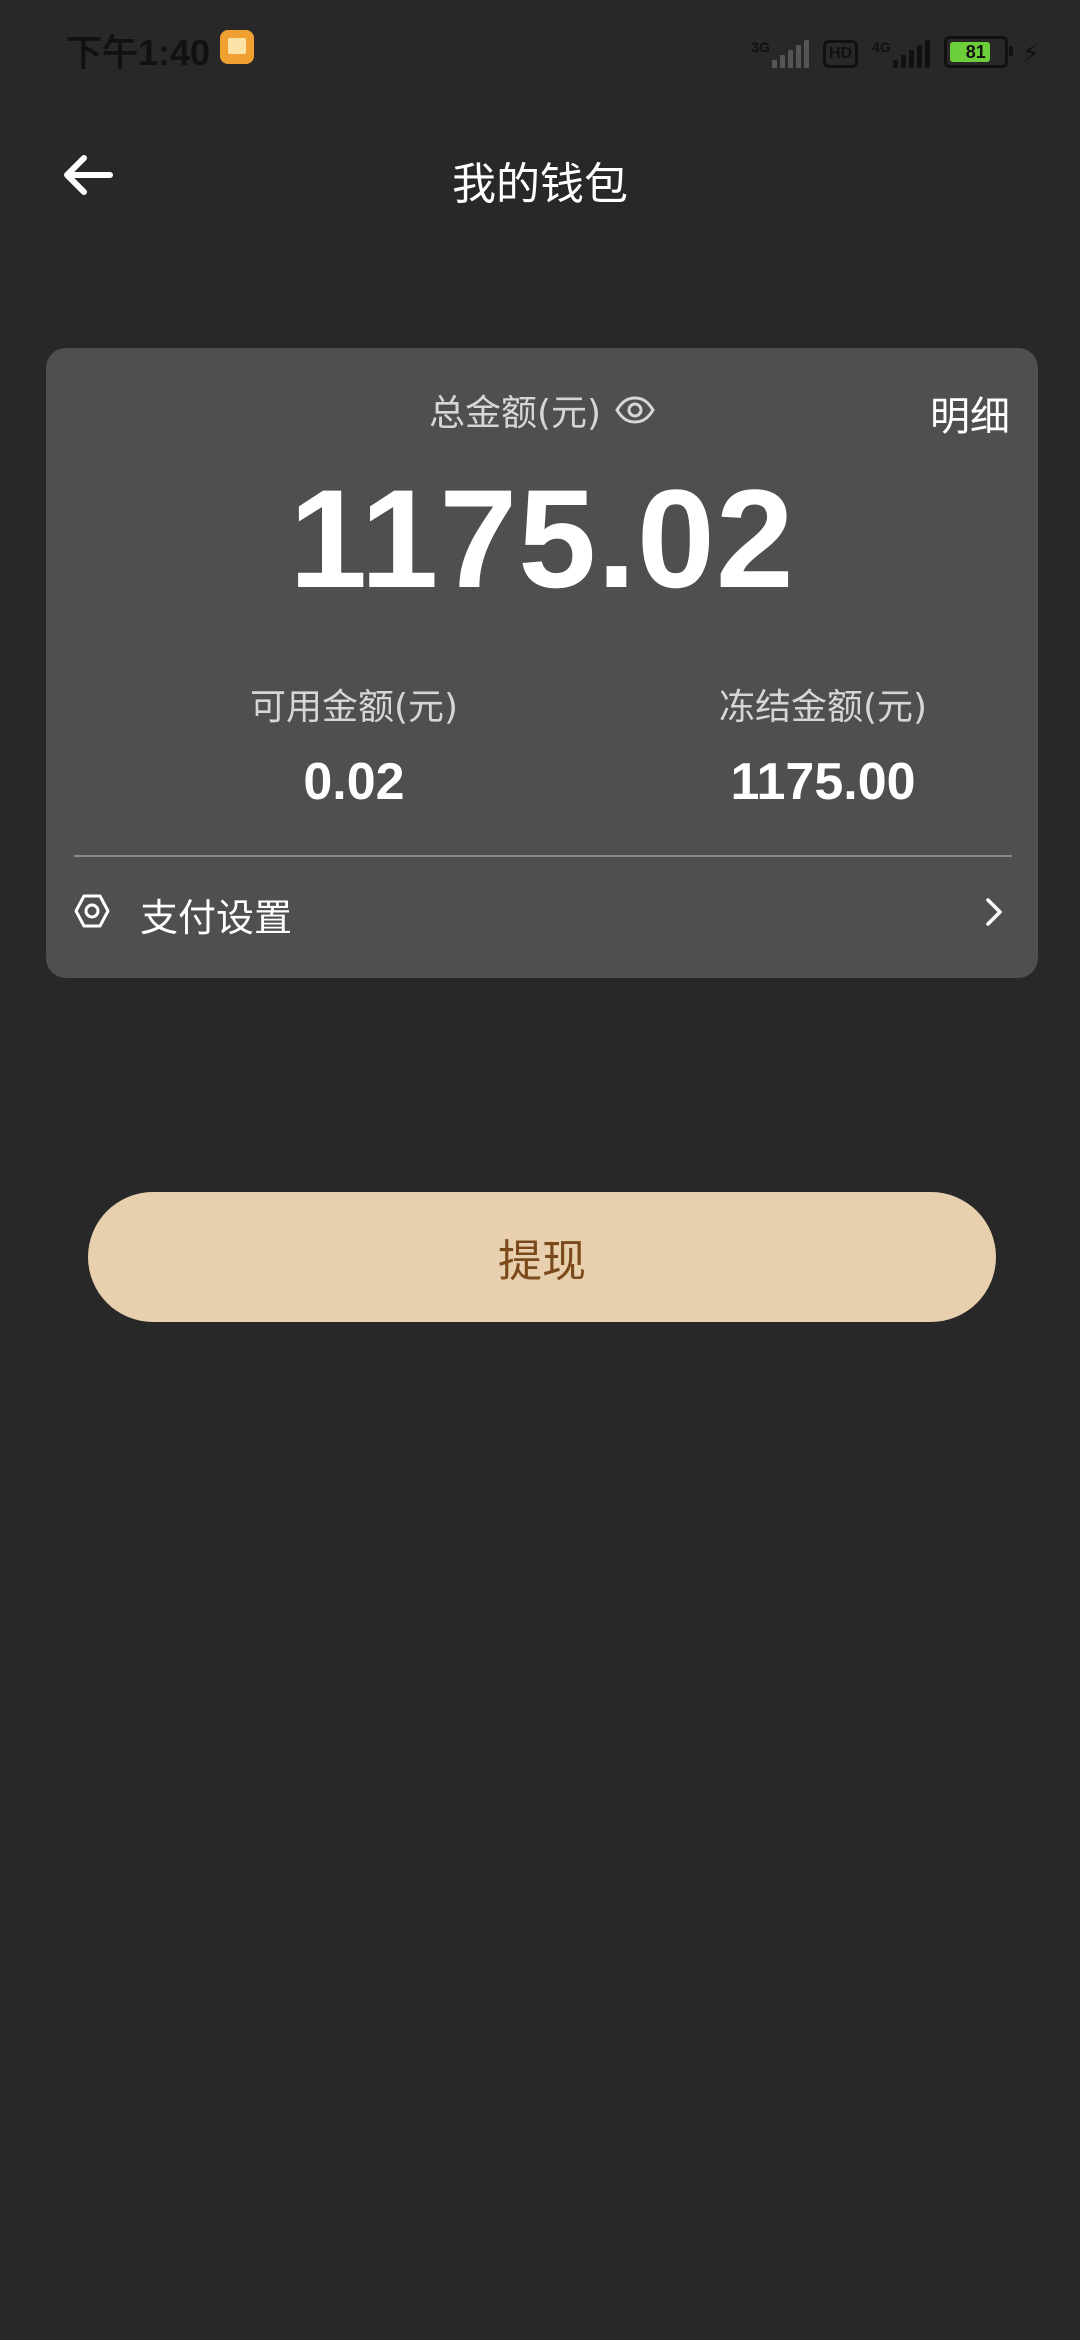 Image resolution: width=1080 pixels, height=2340 pixels. What do you see at coordinates (840, 54) in the screenshot?
I see `hd-badge: HD` at bounding box center [840, 54].